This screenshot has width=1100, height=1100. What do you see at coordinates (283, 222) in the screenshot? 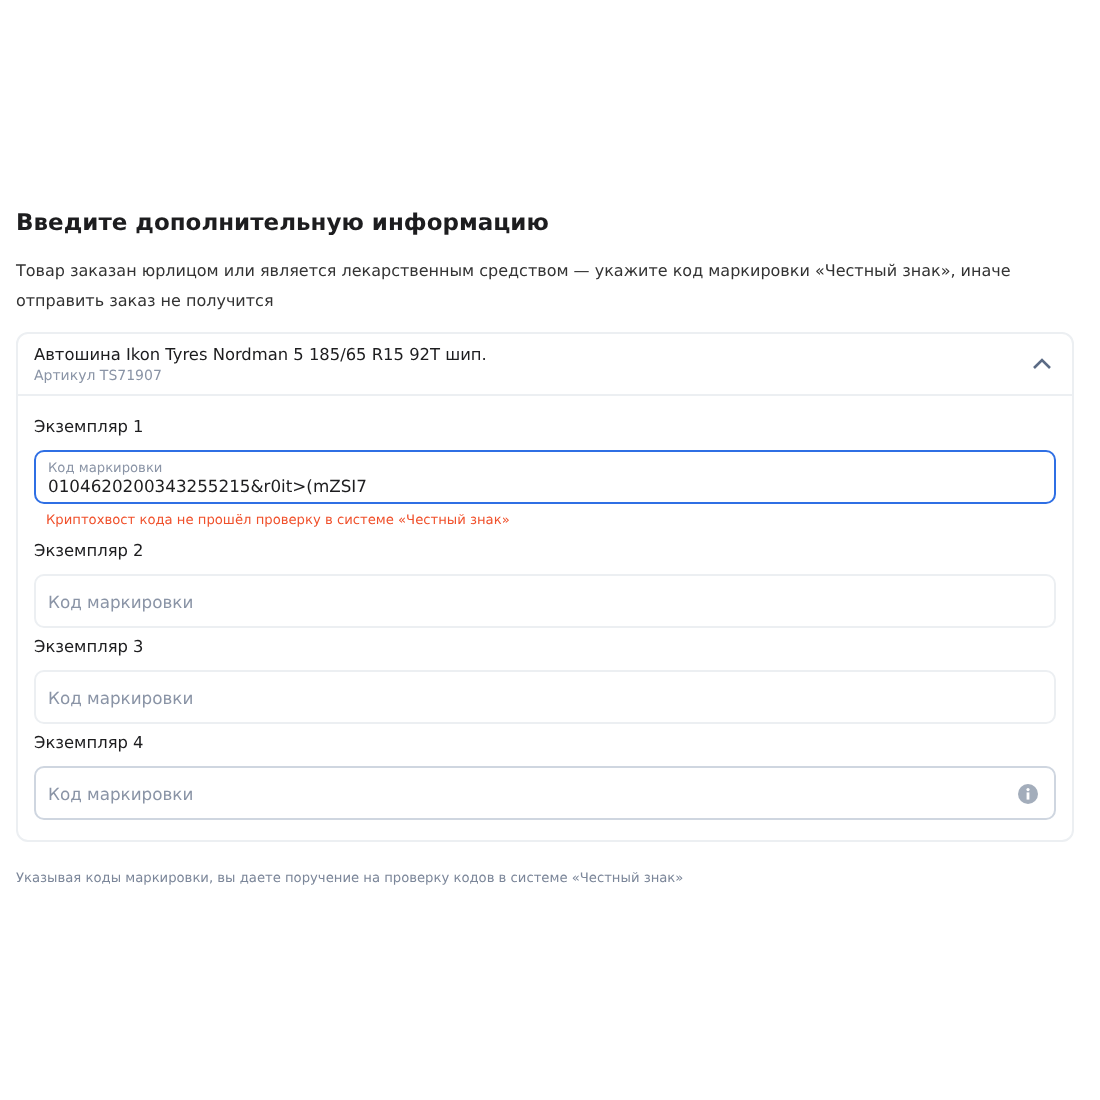
I see `section-title: Введите дополнительную информацию` at bounding box center [283, 222].